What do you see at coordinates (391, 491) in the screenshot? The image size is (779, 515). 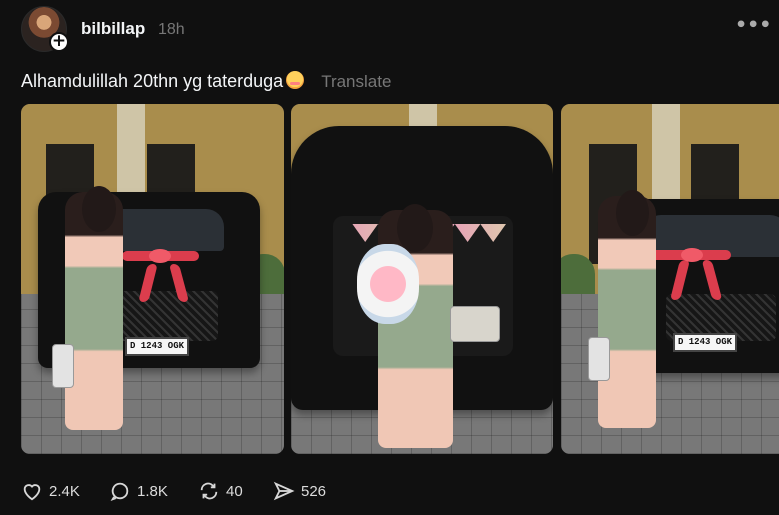 I see `post-actions: 2.4K 1.8K 40 526` at bounding box center [391, 491].